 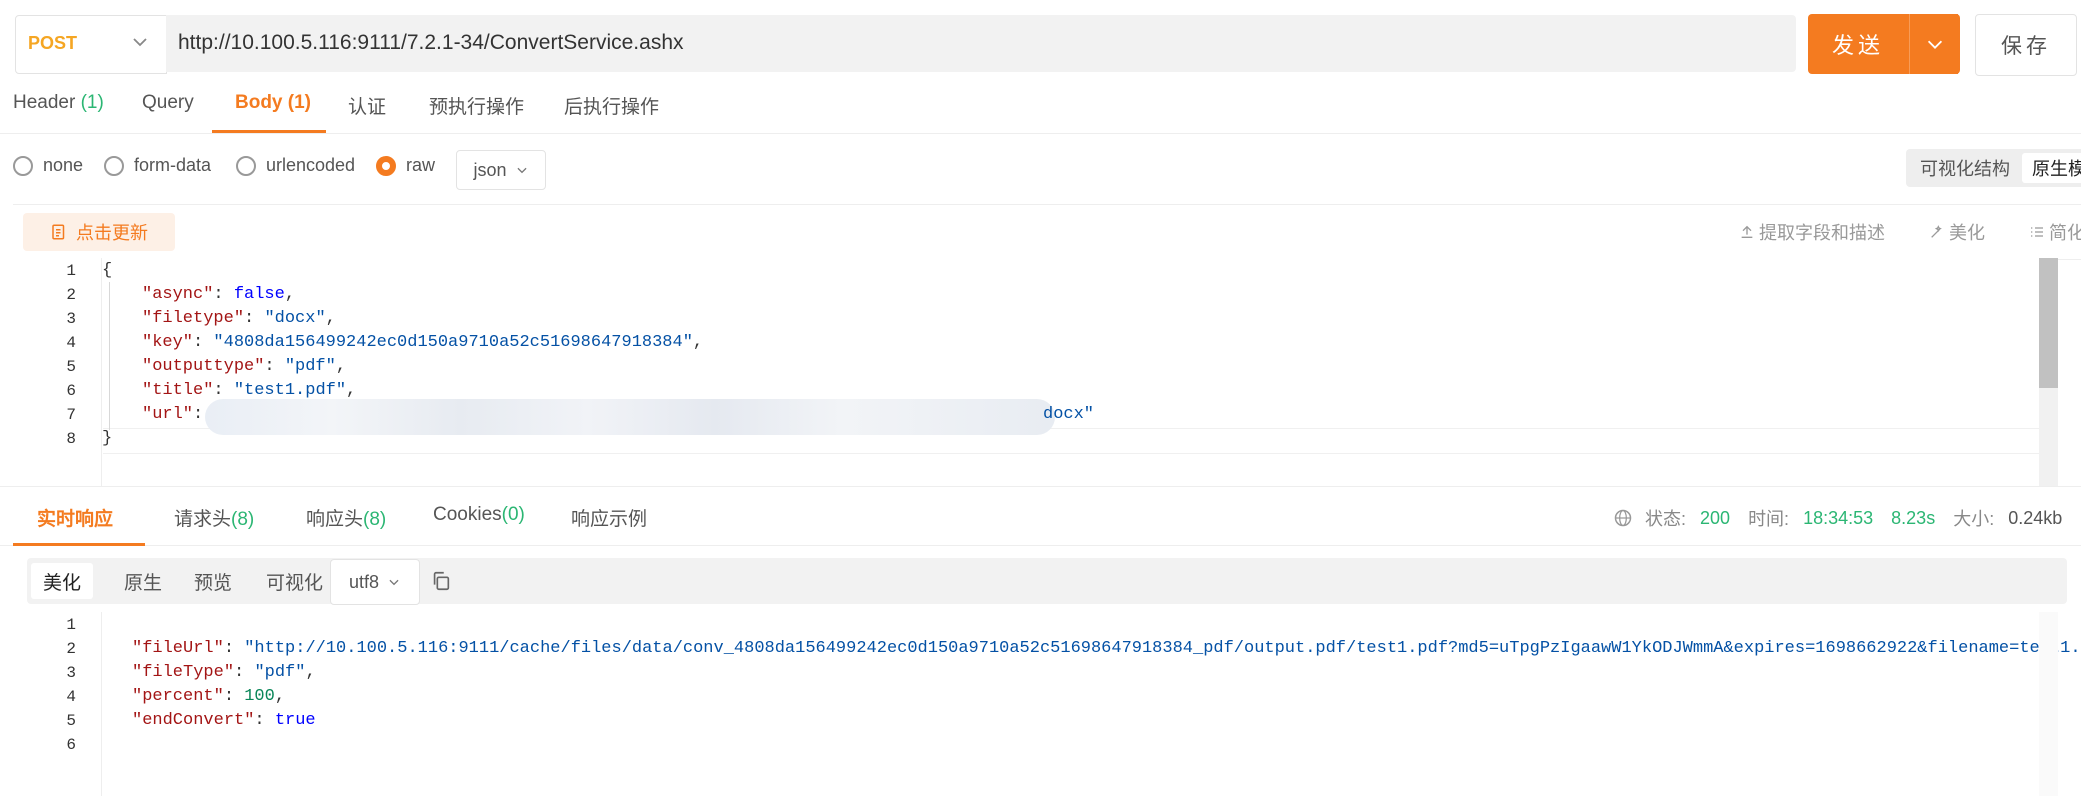 I want to click on radio-none: none, so click(x=48, y=165).